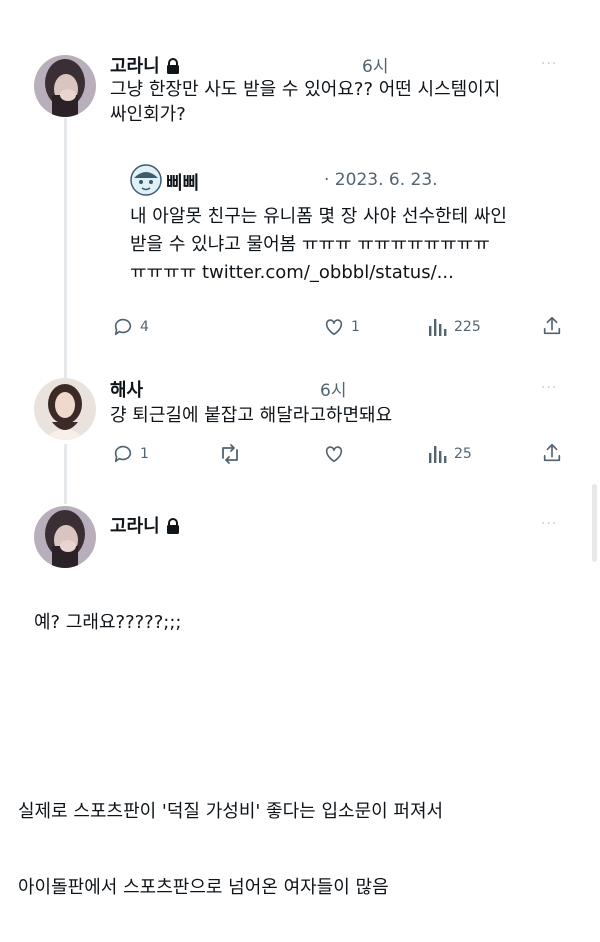 The image size is (600, 942). I want to click on reply-button: 1, so click(130, 454).